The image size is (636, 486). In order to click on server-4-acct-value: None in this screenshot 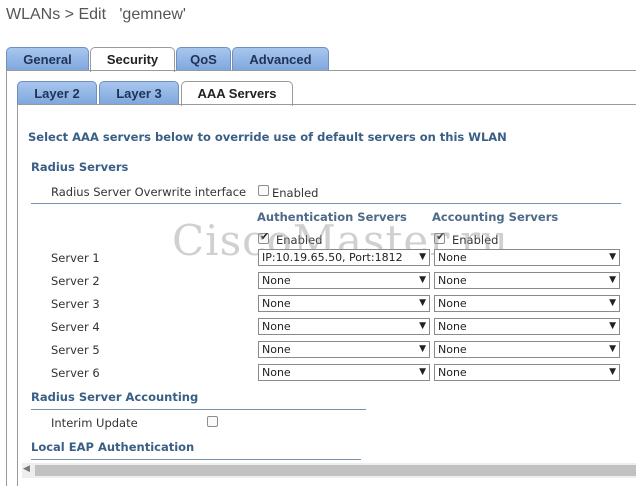, I will do `click(452, 326)`.